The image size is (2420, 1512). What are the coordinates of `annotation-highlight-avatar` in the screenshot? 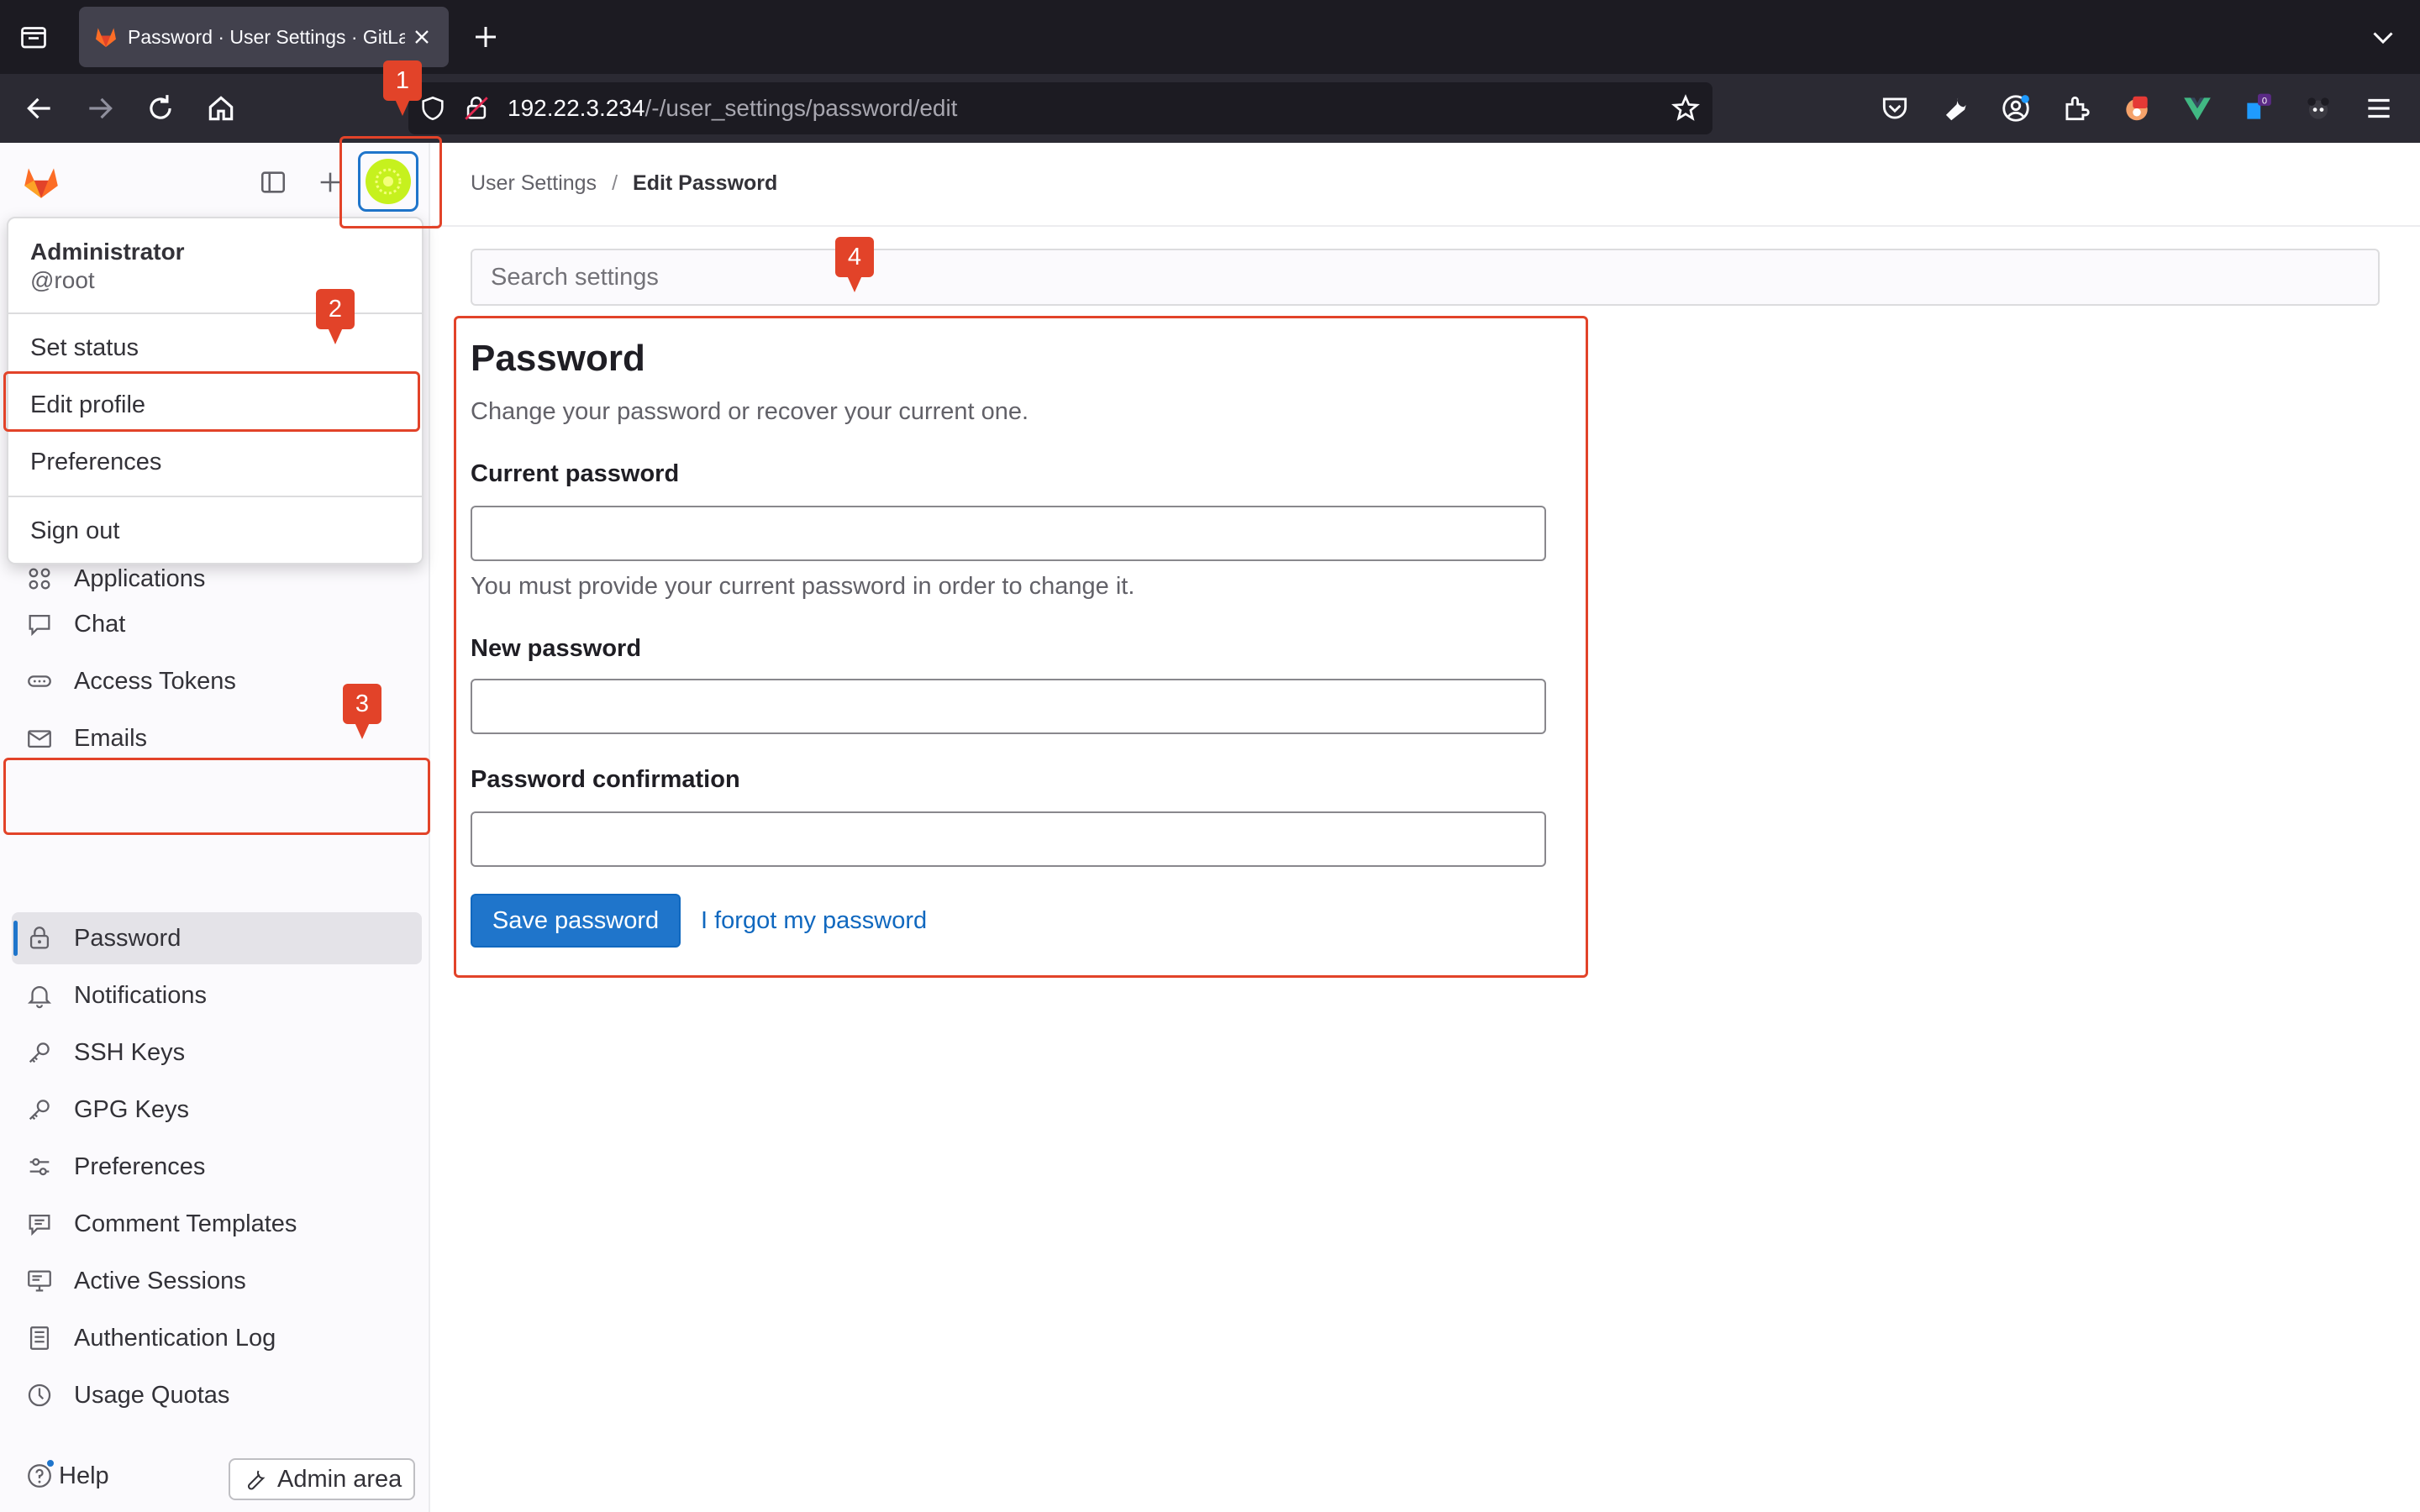 It's located at (390, 182).